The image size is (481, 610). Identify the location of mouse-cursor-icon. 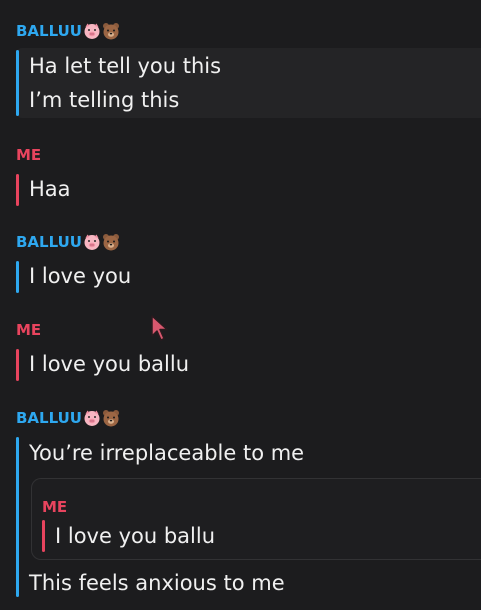
(161, 329).